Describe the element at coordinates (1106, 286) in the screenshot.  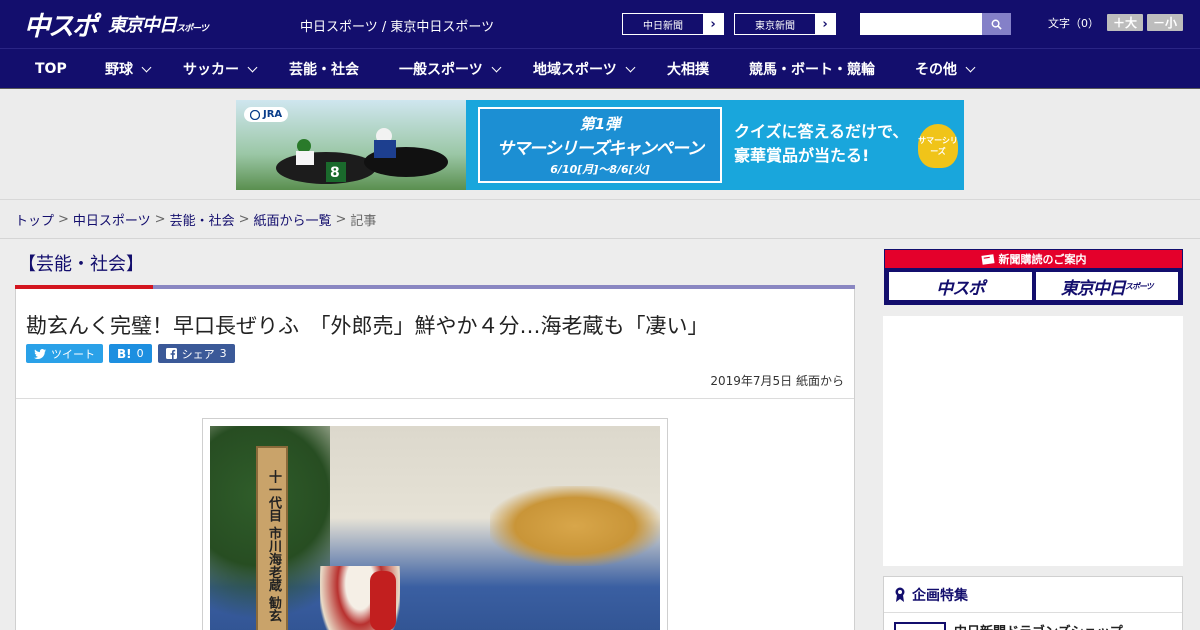
I see `subscribe-tokyo-chunichi-logo: 東京中日 スポーツ` at that location.